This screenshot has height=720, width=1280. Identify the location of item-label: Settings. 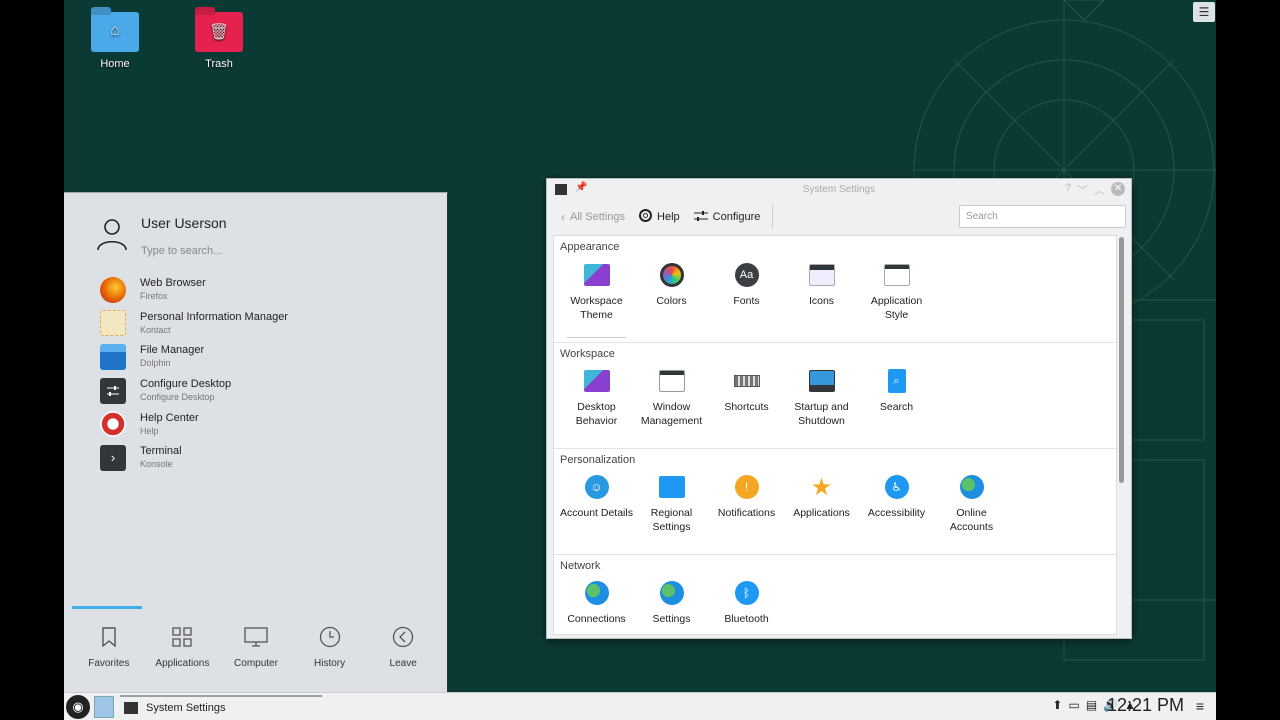
(671, 619).